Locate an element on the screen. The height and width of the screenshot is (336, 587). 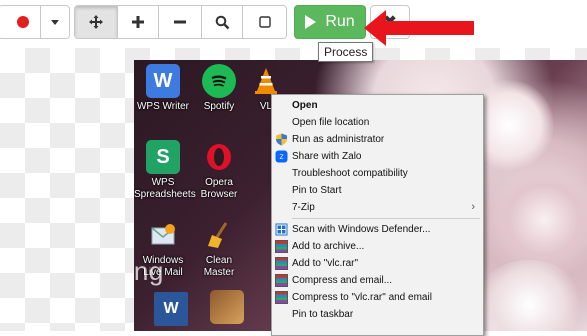
square-icon is located at coordinates (265, 22).